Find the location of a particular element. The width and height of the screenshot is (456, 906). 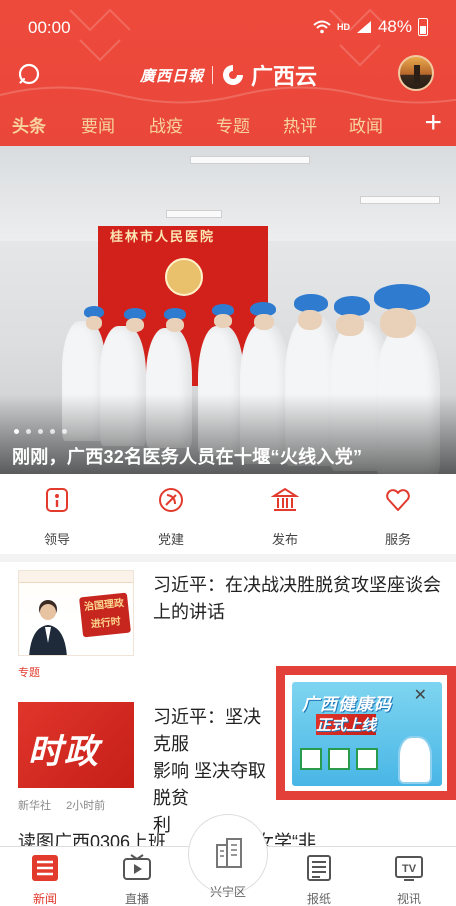

live-tv-icon is located at coordinates (137, 867).